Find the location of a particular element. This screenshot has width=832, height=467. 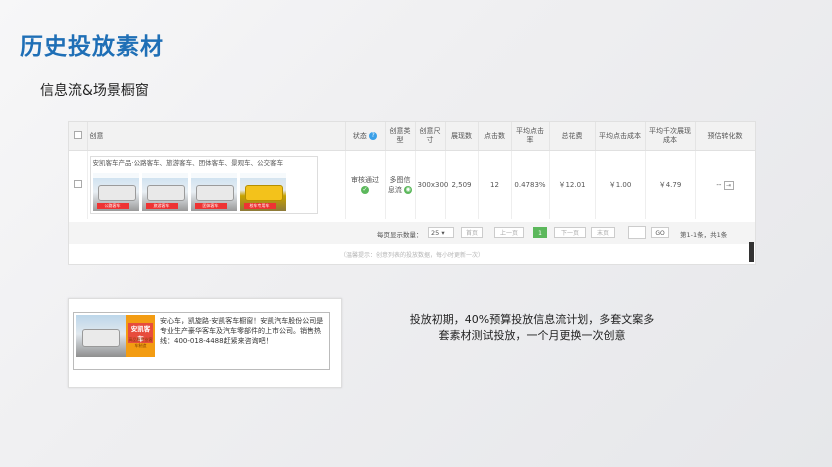

creative-image-1: 公路客车 is located at coordinates (115, 192).